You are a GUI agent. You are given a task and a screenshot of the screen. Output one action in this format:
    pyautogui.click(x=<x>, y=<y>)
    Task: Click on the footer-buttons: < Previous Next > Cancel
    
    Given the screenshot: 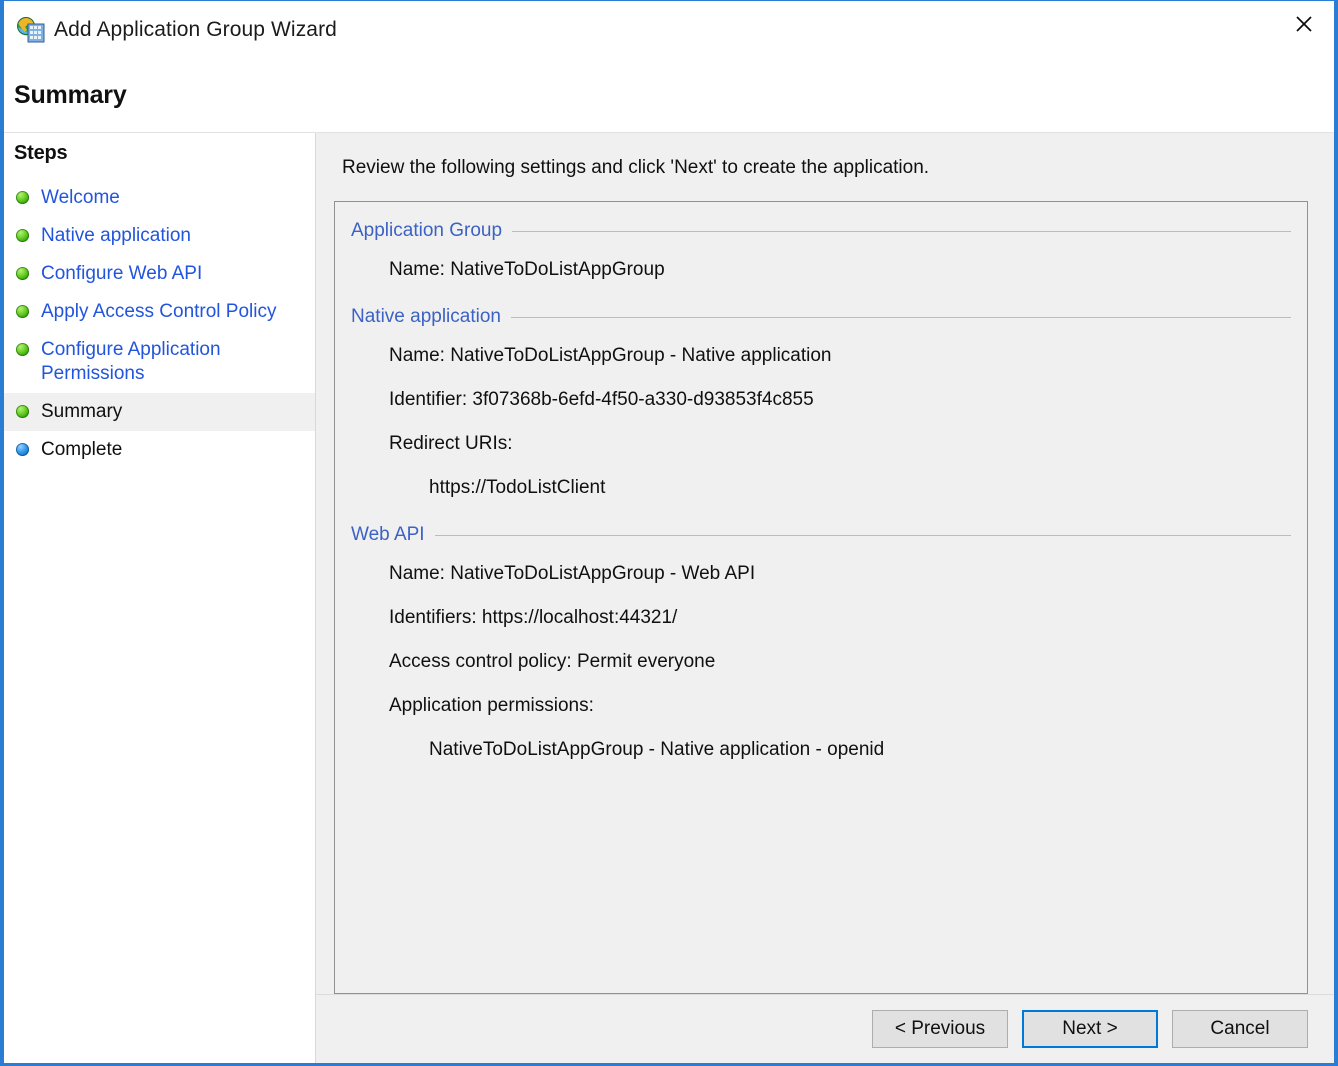 What is the action you would take?
    pyautogui.click(x=825, y=1028)
    